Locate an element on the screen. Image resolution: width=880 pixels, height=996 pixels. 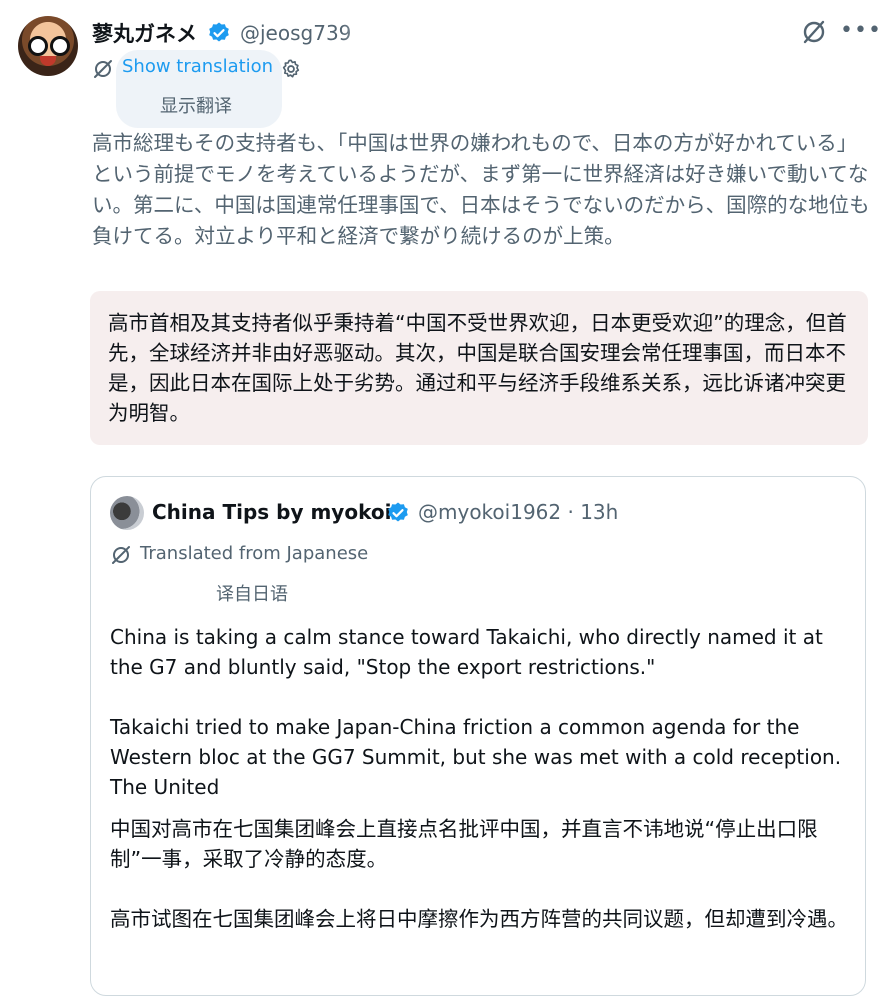
avatar-eye-left is located at coordinates (38, 46).